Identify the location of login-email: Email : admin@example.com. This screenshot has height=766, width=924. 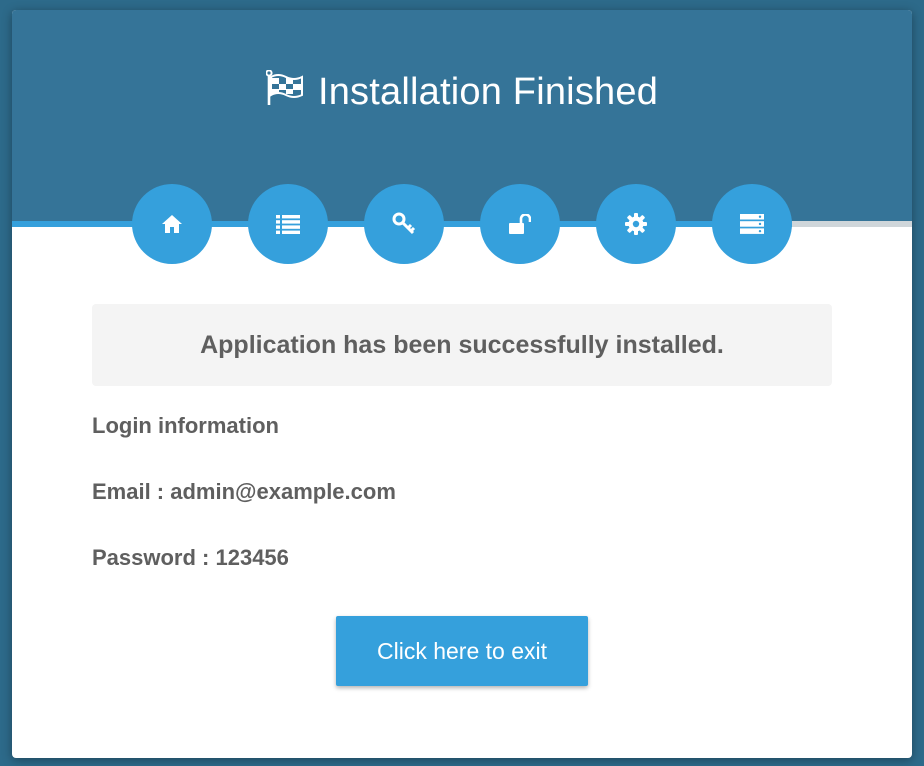
(244, 491).